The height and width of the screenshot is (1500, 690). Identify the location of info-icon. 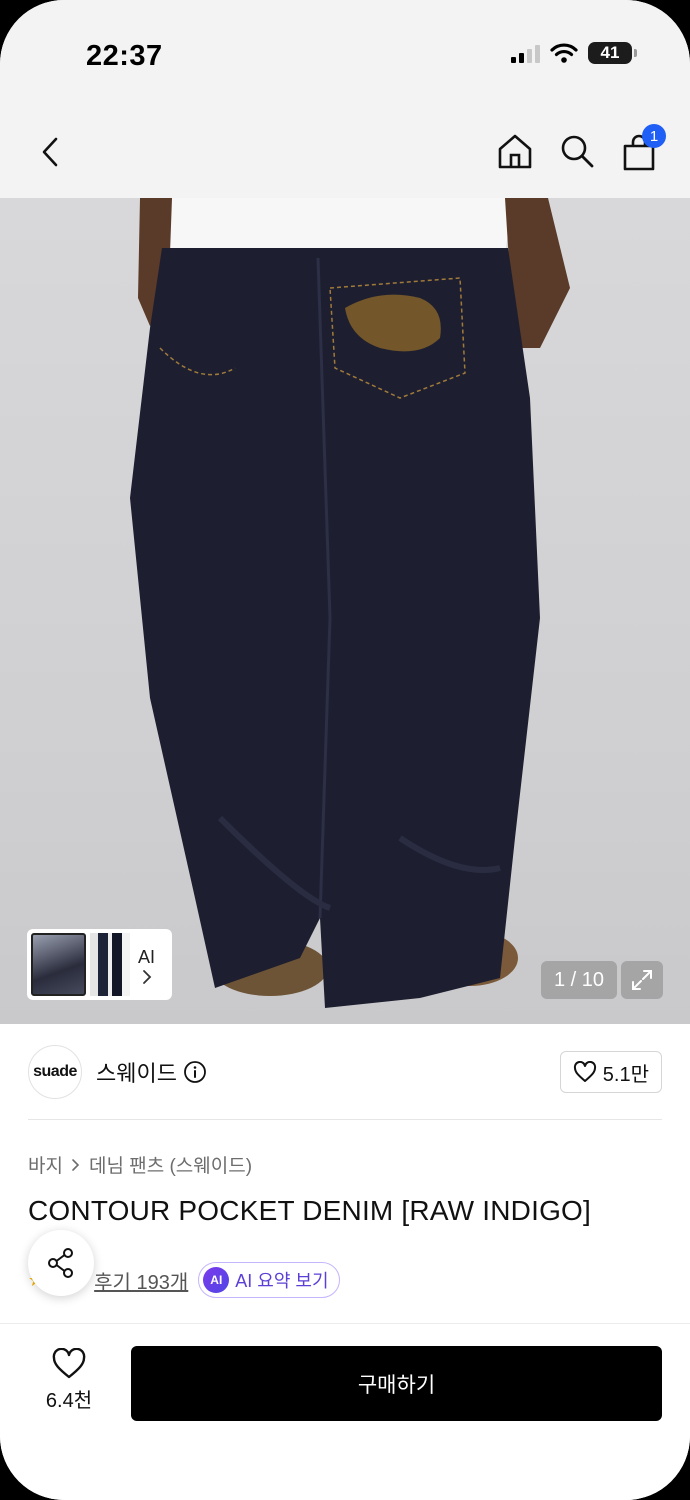
(195, 1072).